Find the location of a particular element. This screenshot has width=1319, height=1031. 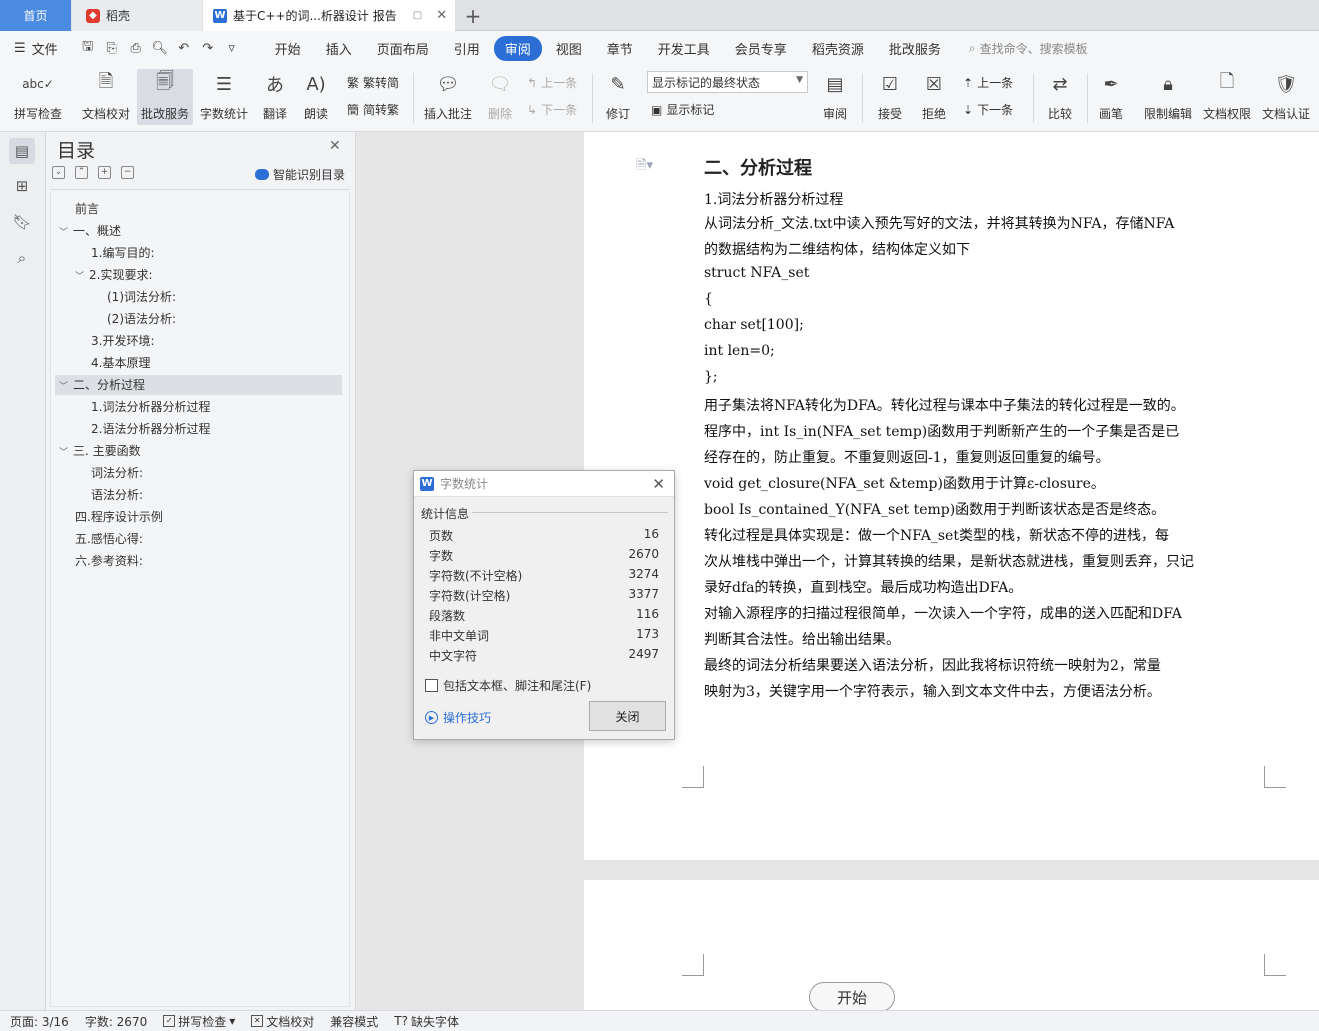

toc-item: 1.词法分析器分析过程 is located at coordinates (150, 407).